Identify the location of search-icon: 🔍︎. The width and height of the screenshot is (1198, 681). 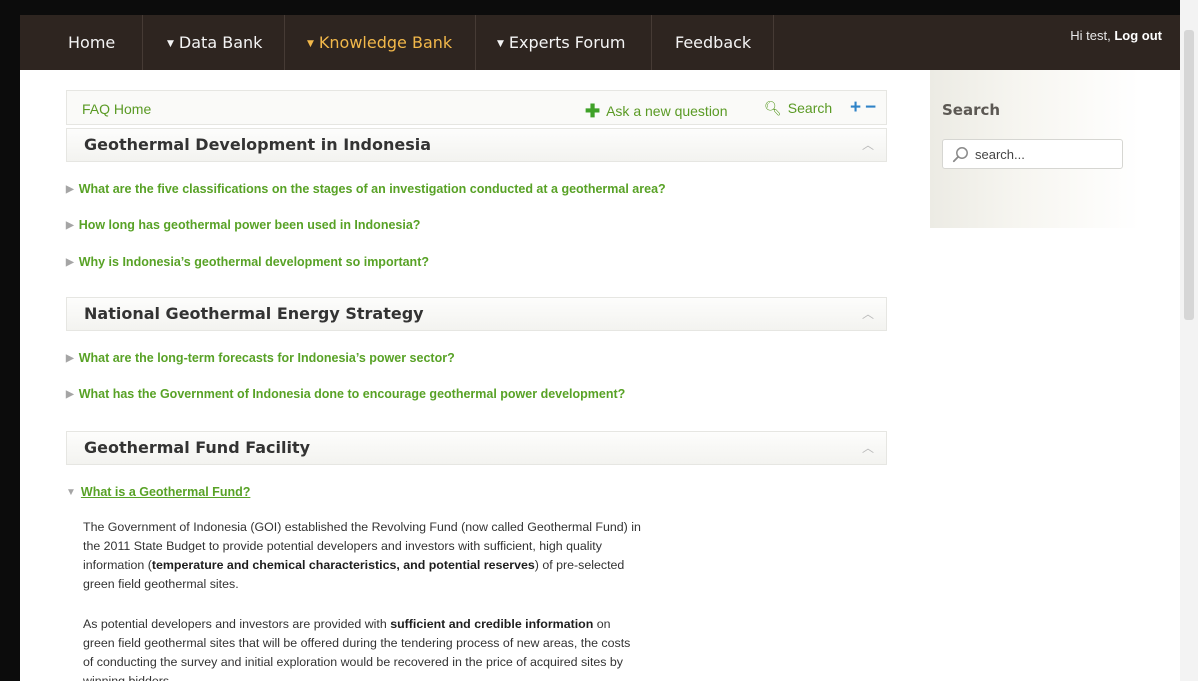
(773, 108).